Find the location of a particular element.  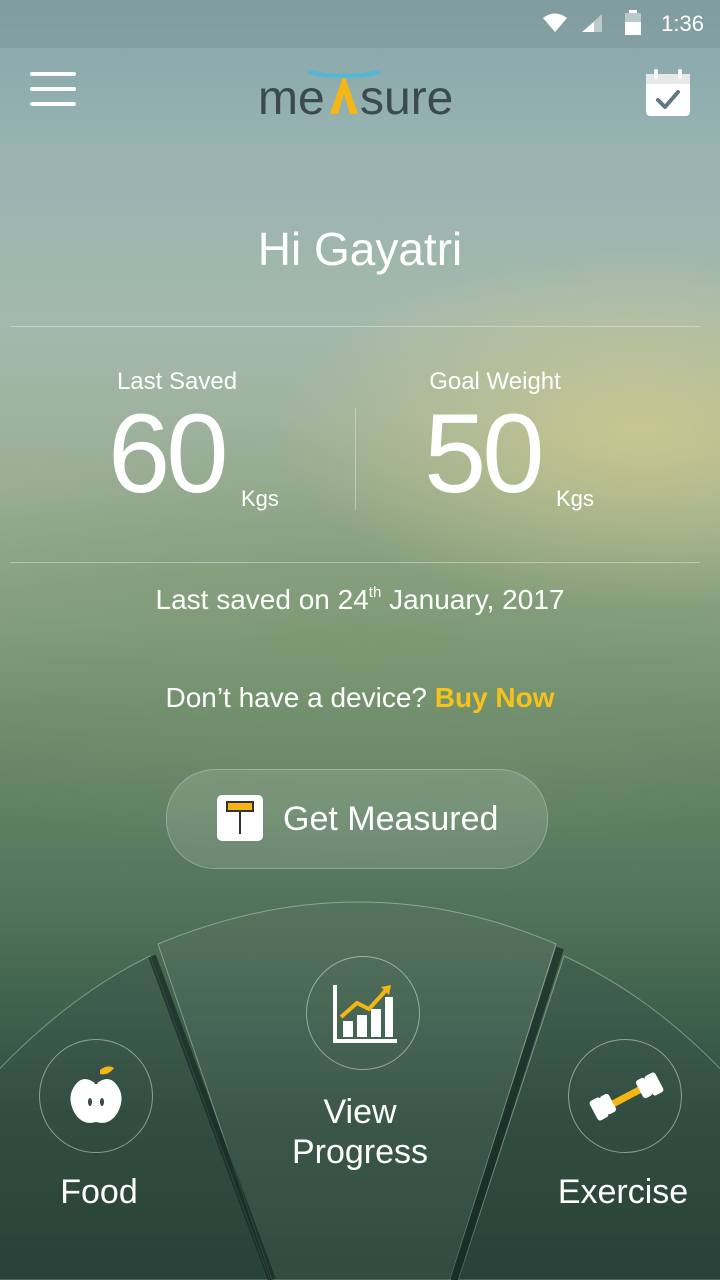

signal-icon is located at coordinates (592, 23).